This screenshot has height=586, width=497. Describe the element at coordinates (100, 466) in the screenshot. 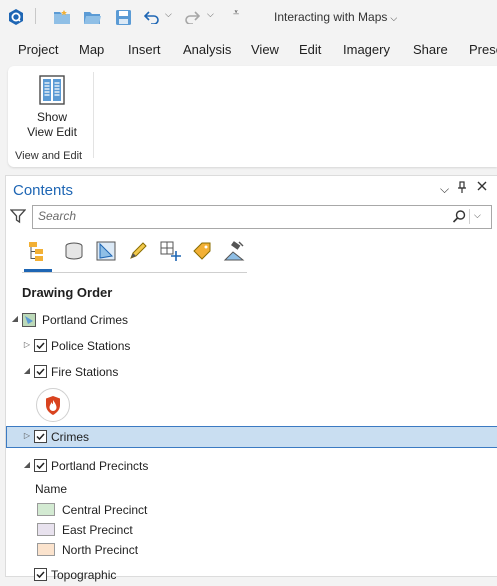

I see `layer-name: Portland Precincts` at that location.